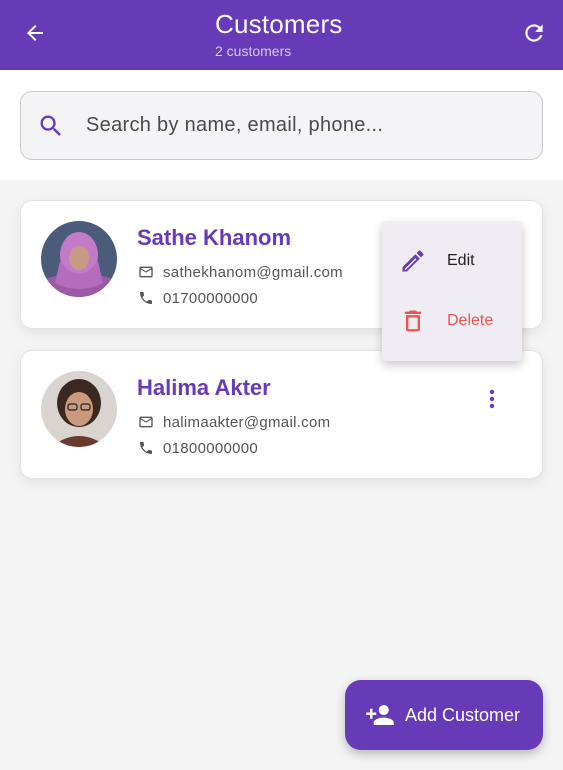  I want to click on customer-phone-row: 01700000000, so click(197, 298).